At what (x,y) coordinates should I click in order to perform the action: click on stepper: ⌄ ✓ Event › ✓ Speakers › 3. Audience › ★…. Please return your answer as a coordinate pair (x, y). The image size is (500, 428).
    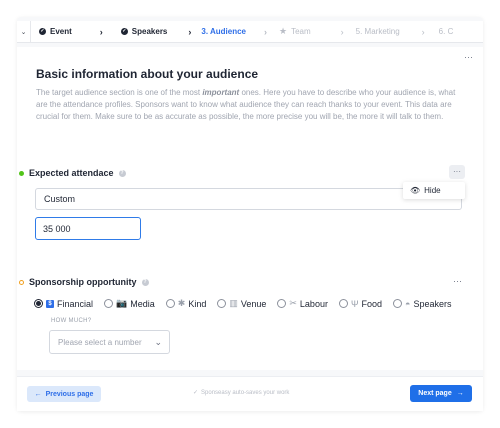
    Looking at the image, I should click on (250, 32).